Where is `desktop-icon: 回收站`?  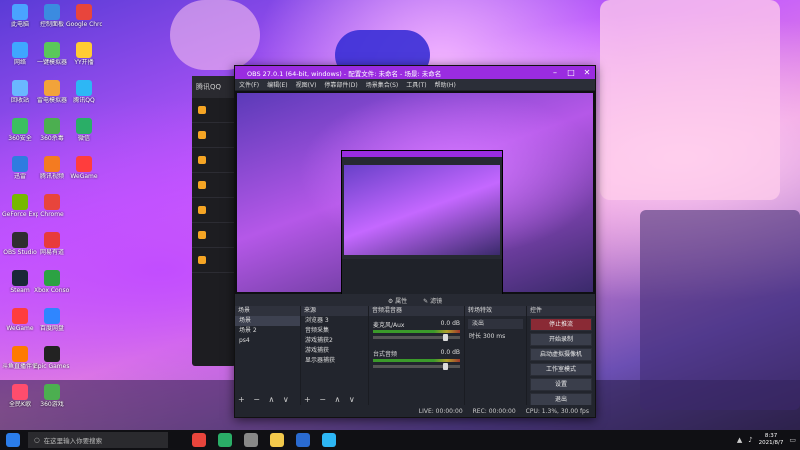
desktop-icon: 回收站 is located at coordinates (20, 92).